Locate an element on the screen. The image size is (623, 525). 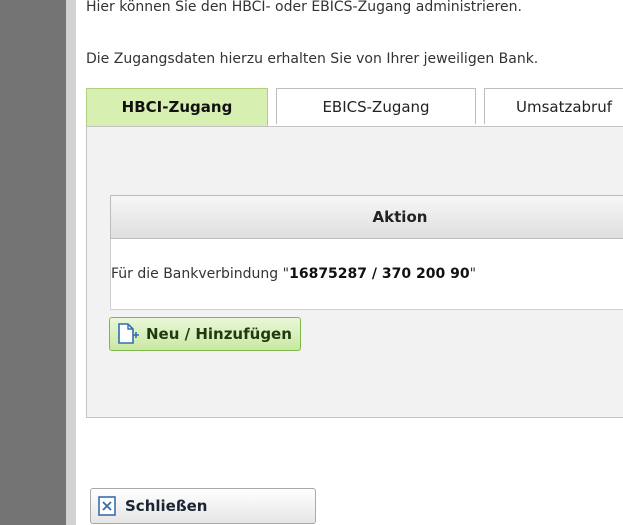
tab-ebics-zugang: EBICS-Zugang is located at coordinates (376, 106).